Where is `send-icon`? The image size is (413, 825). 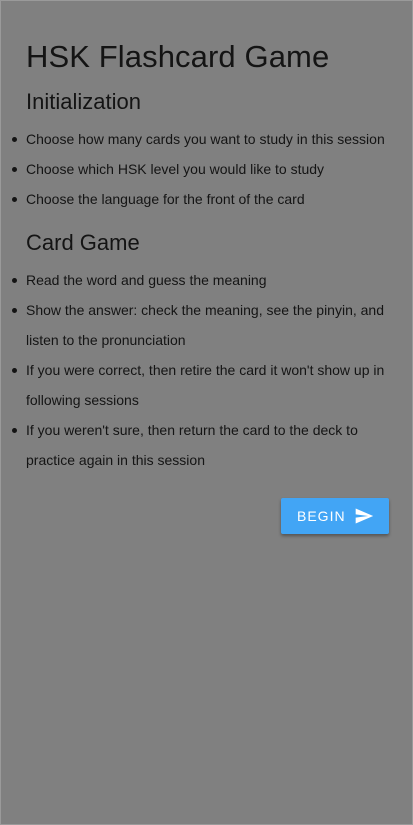 send-icon is located at coordinates (364, 516).